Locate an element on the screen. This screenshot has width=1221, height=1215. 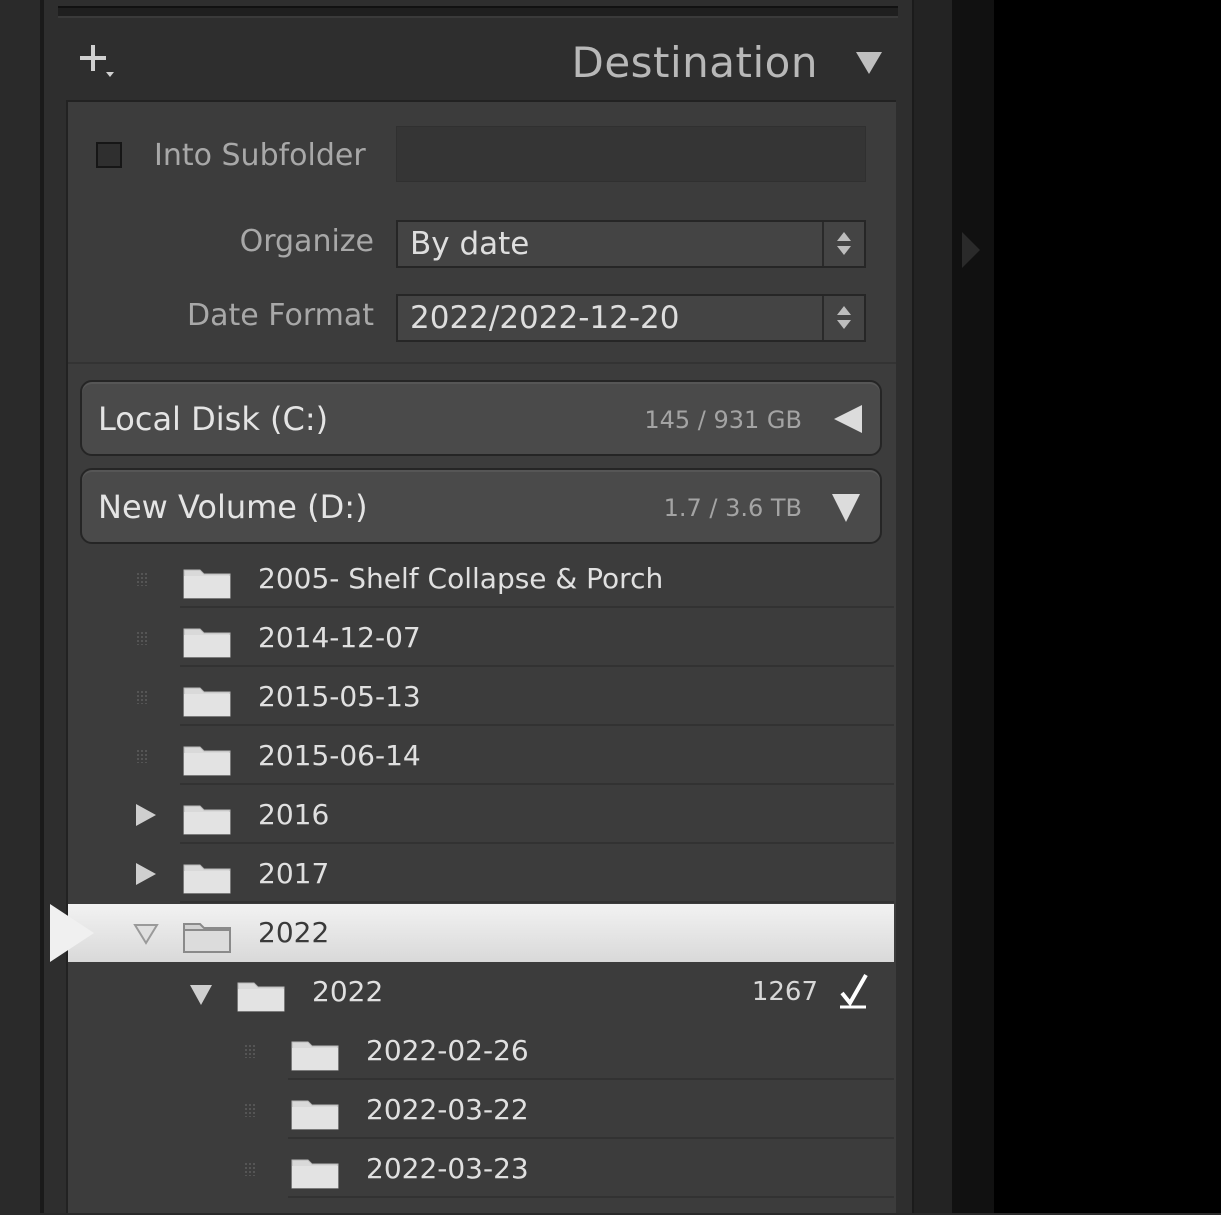
organize-value: By date is located at coordinates (470, 244).